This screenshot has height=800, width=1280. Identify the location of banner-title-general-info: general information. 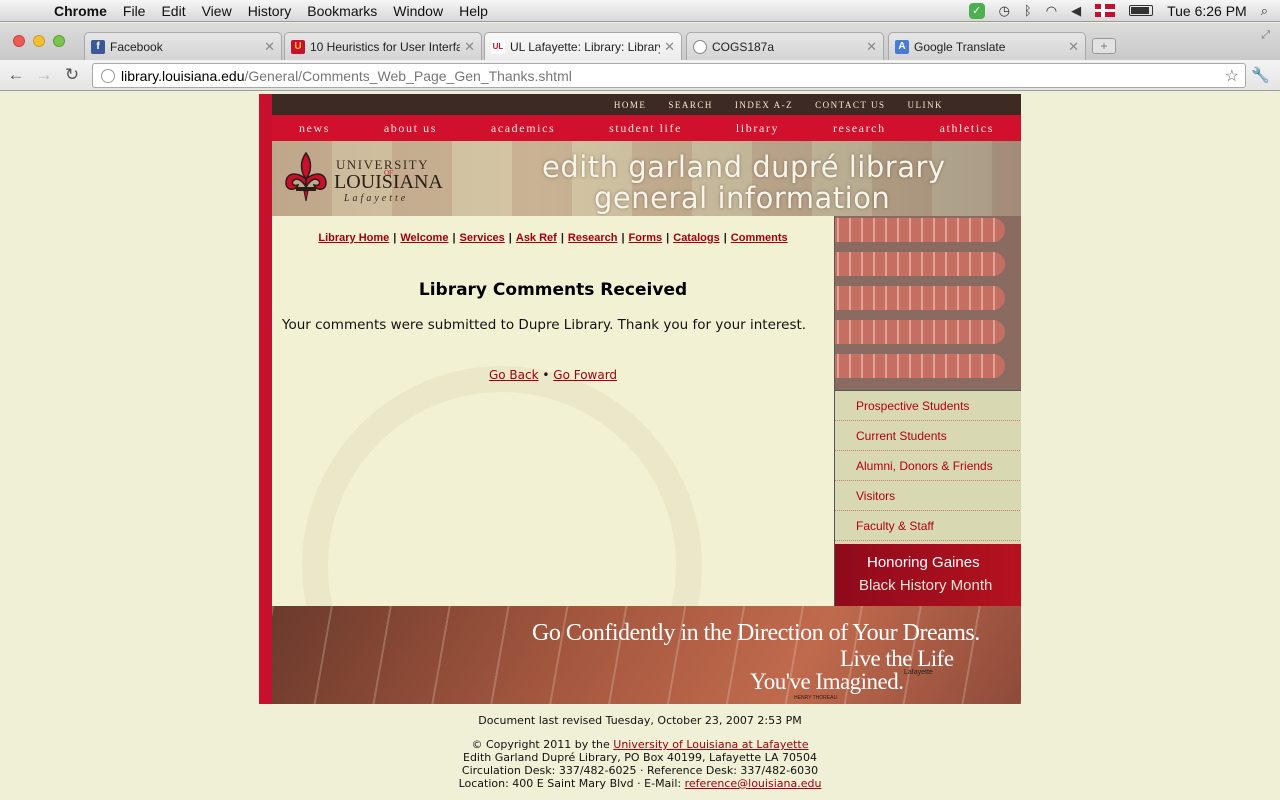
(742, 198).